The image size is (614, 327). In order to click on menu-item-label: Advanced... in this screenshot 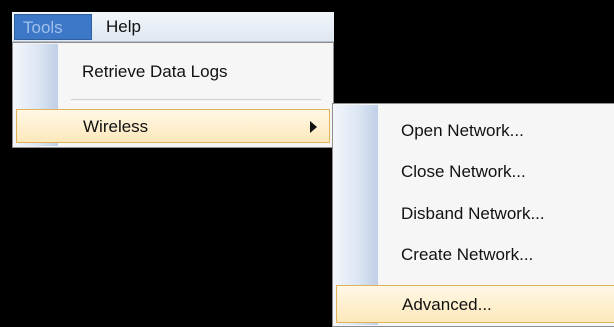, I will do `click(447, 304)`.